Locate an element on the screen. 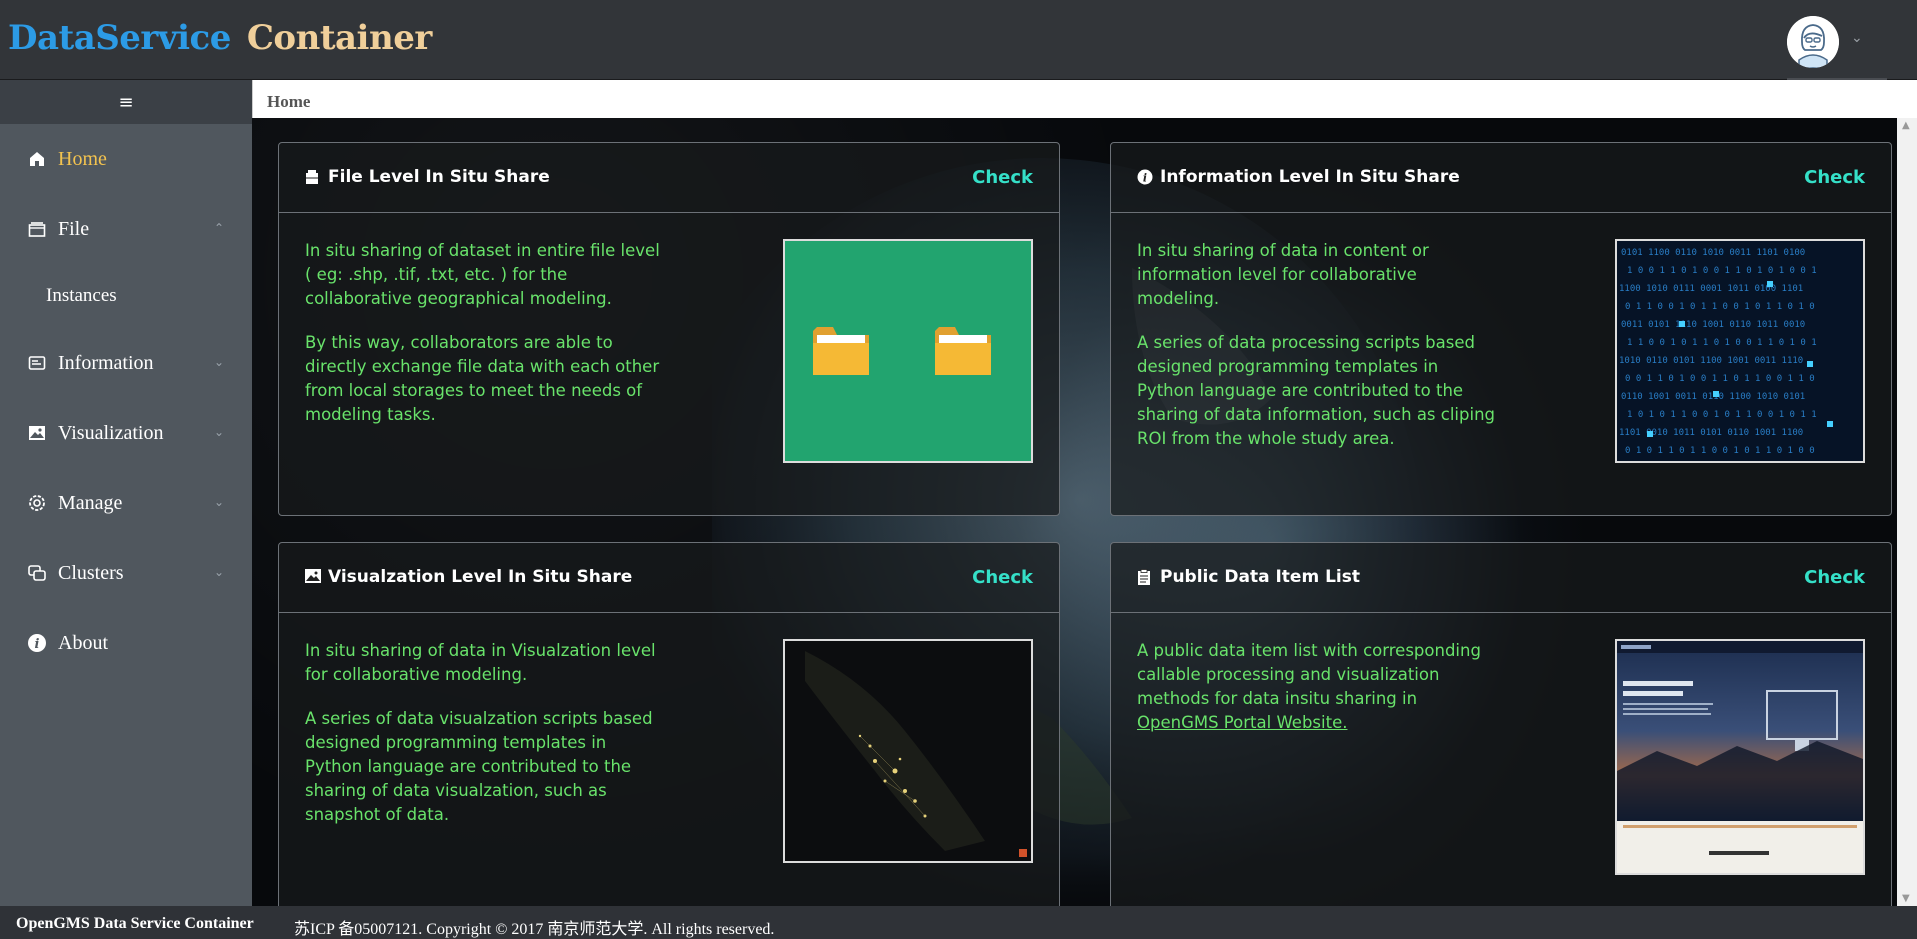  scroll-down-arrow: ▼ is located at coordinates (1906, 898).